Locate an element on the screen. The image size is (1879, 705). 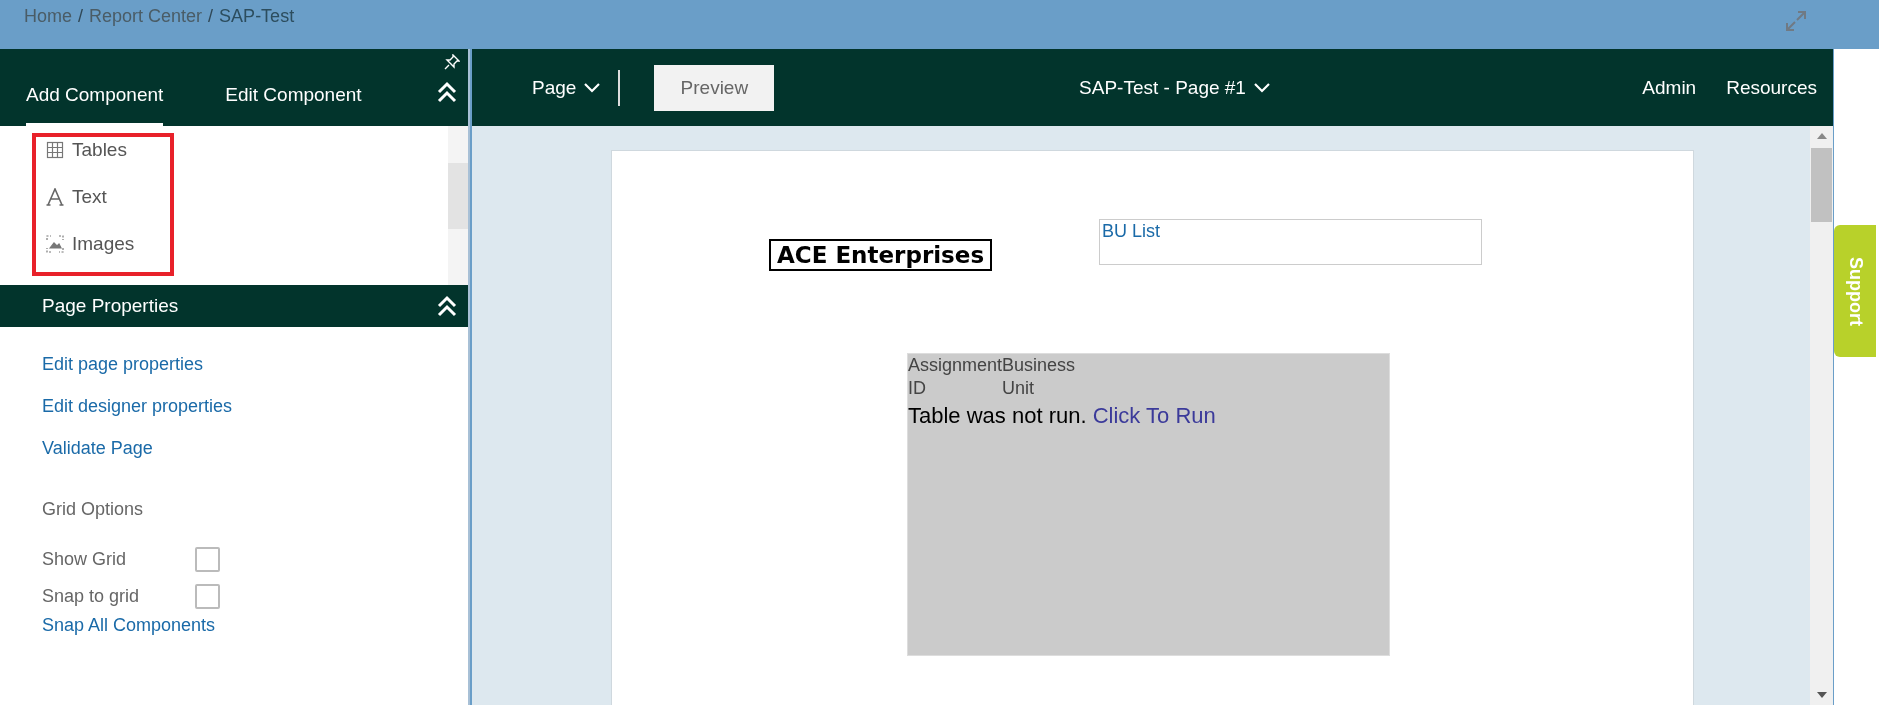
panel-tab: Add Component is located at coordinates (95, 105).